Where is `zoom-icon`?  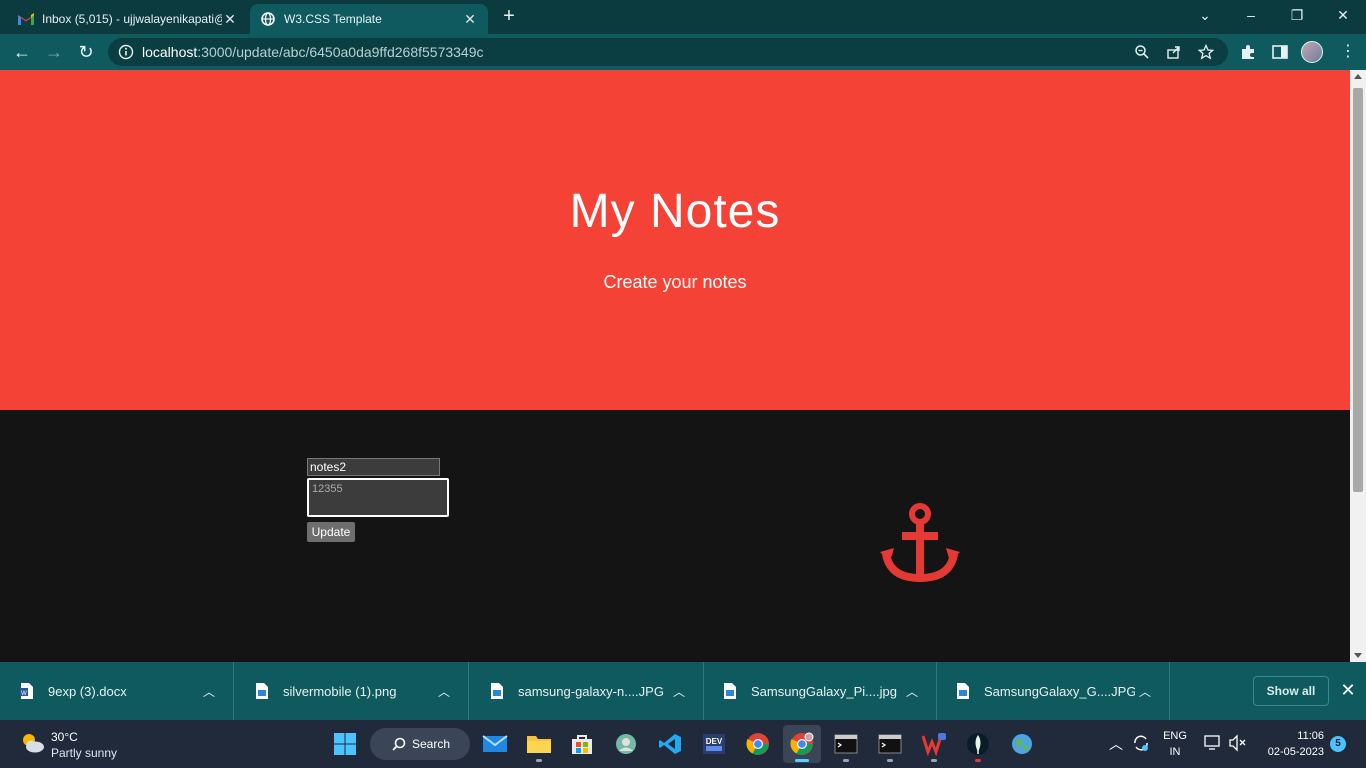
zoom-icon is located at coordinates (1143, 53).